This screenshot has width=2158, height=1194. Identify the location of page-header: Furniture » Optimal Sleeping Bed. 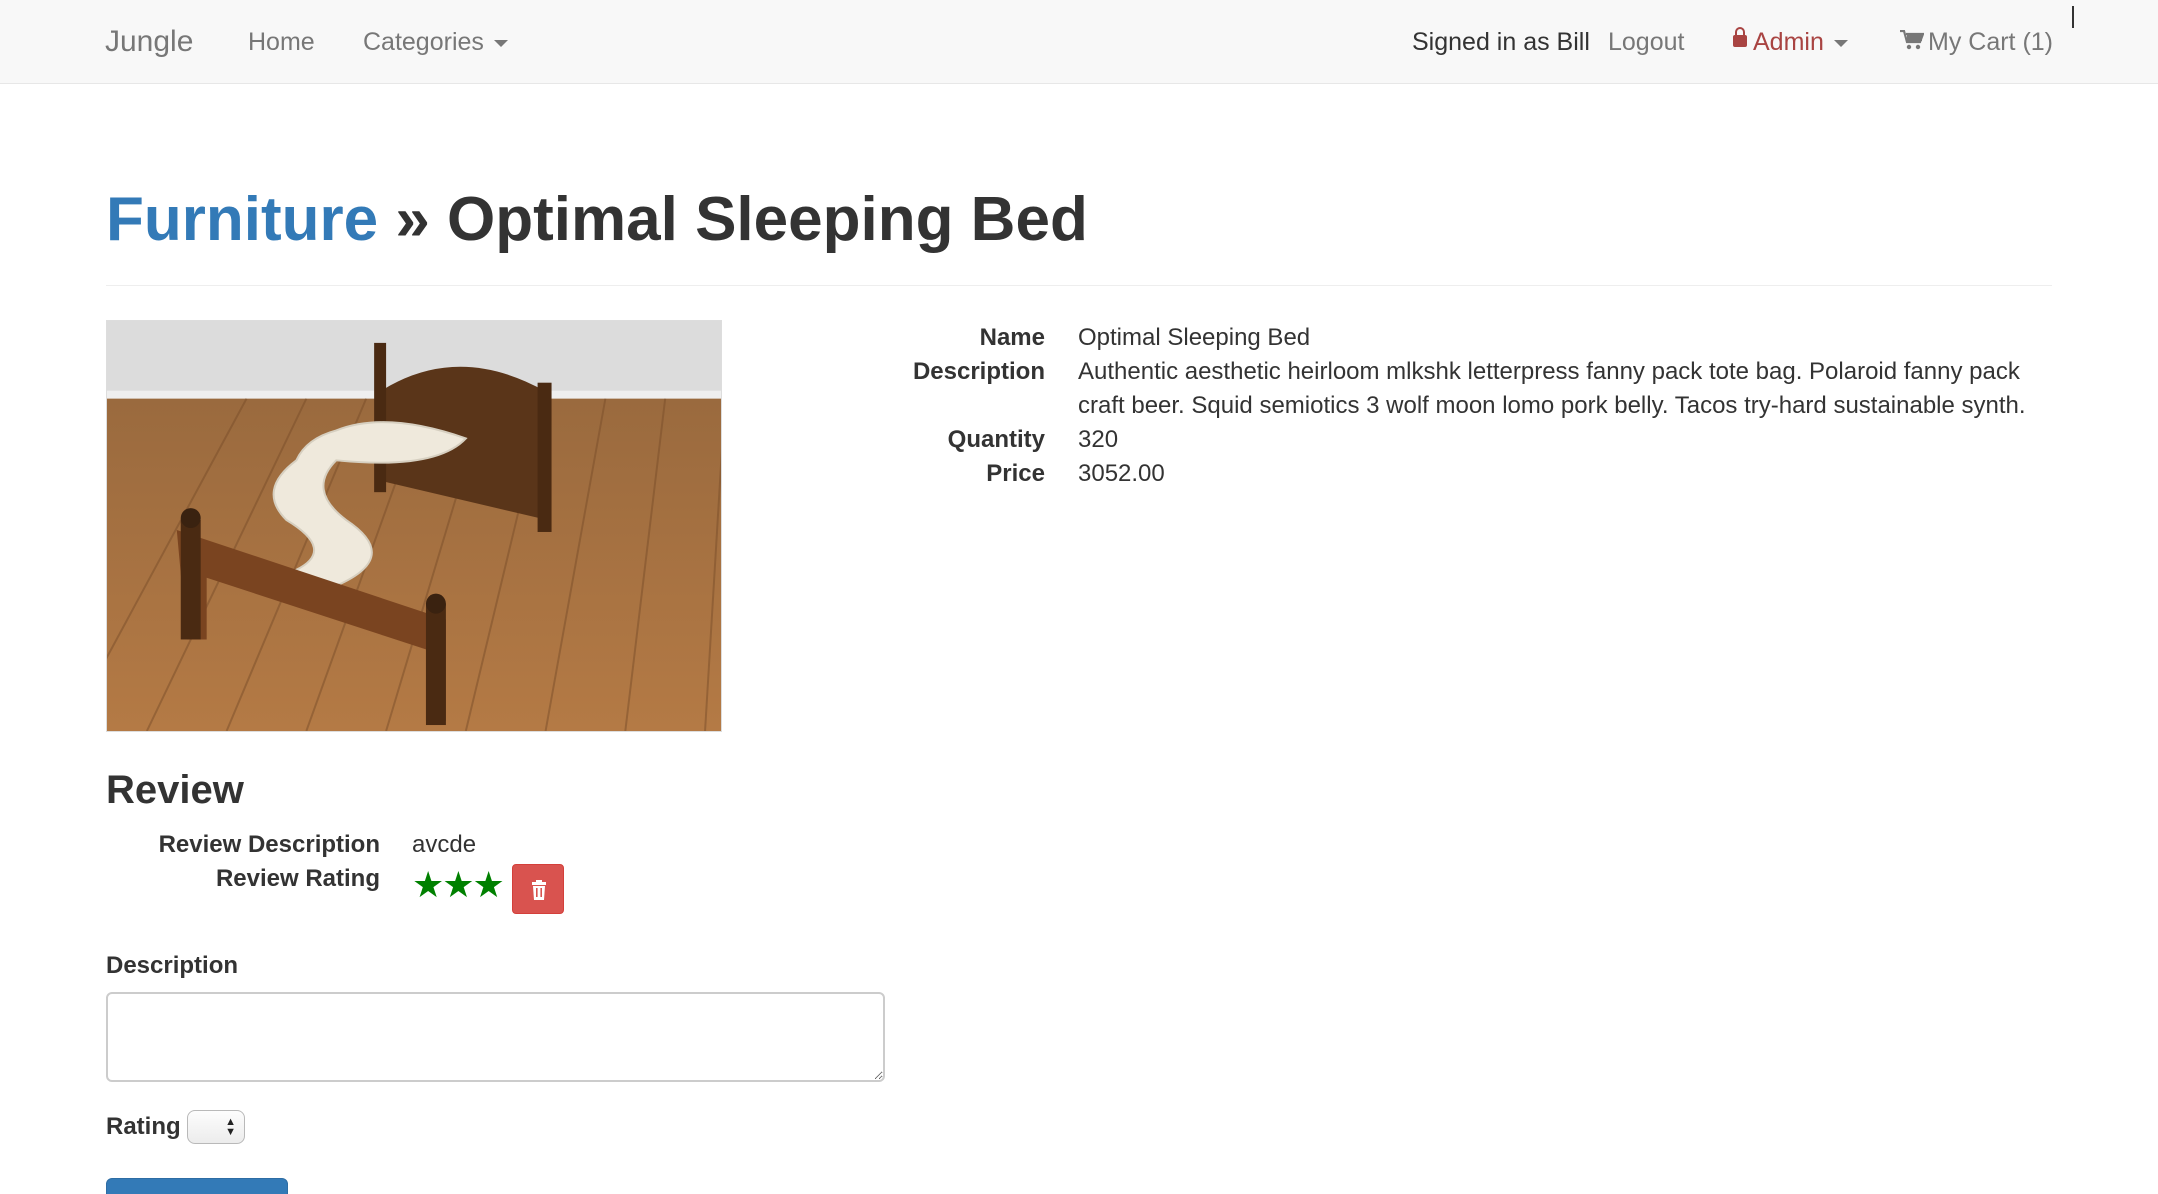
(1079, 233).